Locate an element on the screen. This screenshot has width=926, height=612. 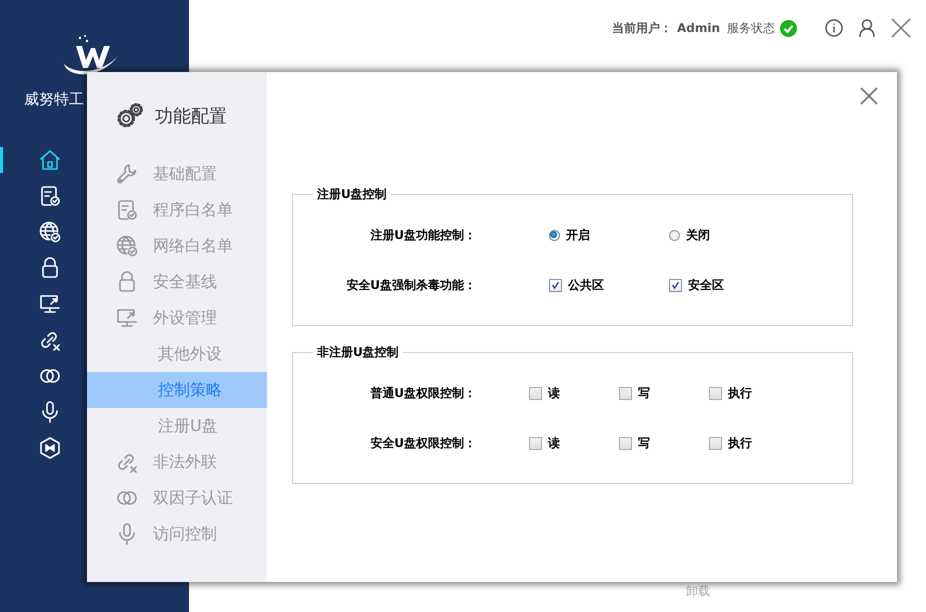
option-label: 关闭 is located at coordinates (698, 235).